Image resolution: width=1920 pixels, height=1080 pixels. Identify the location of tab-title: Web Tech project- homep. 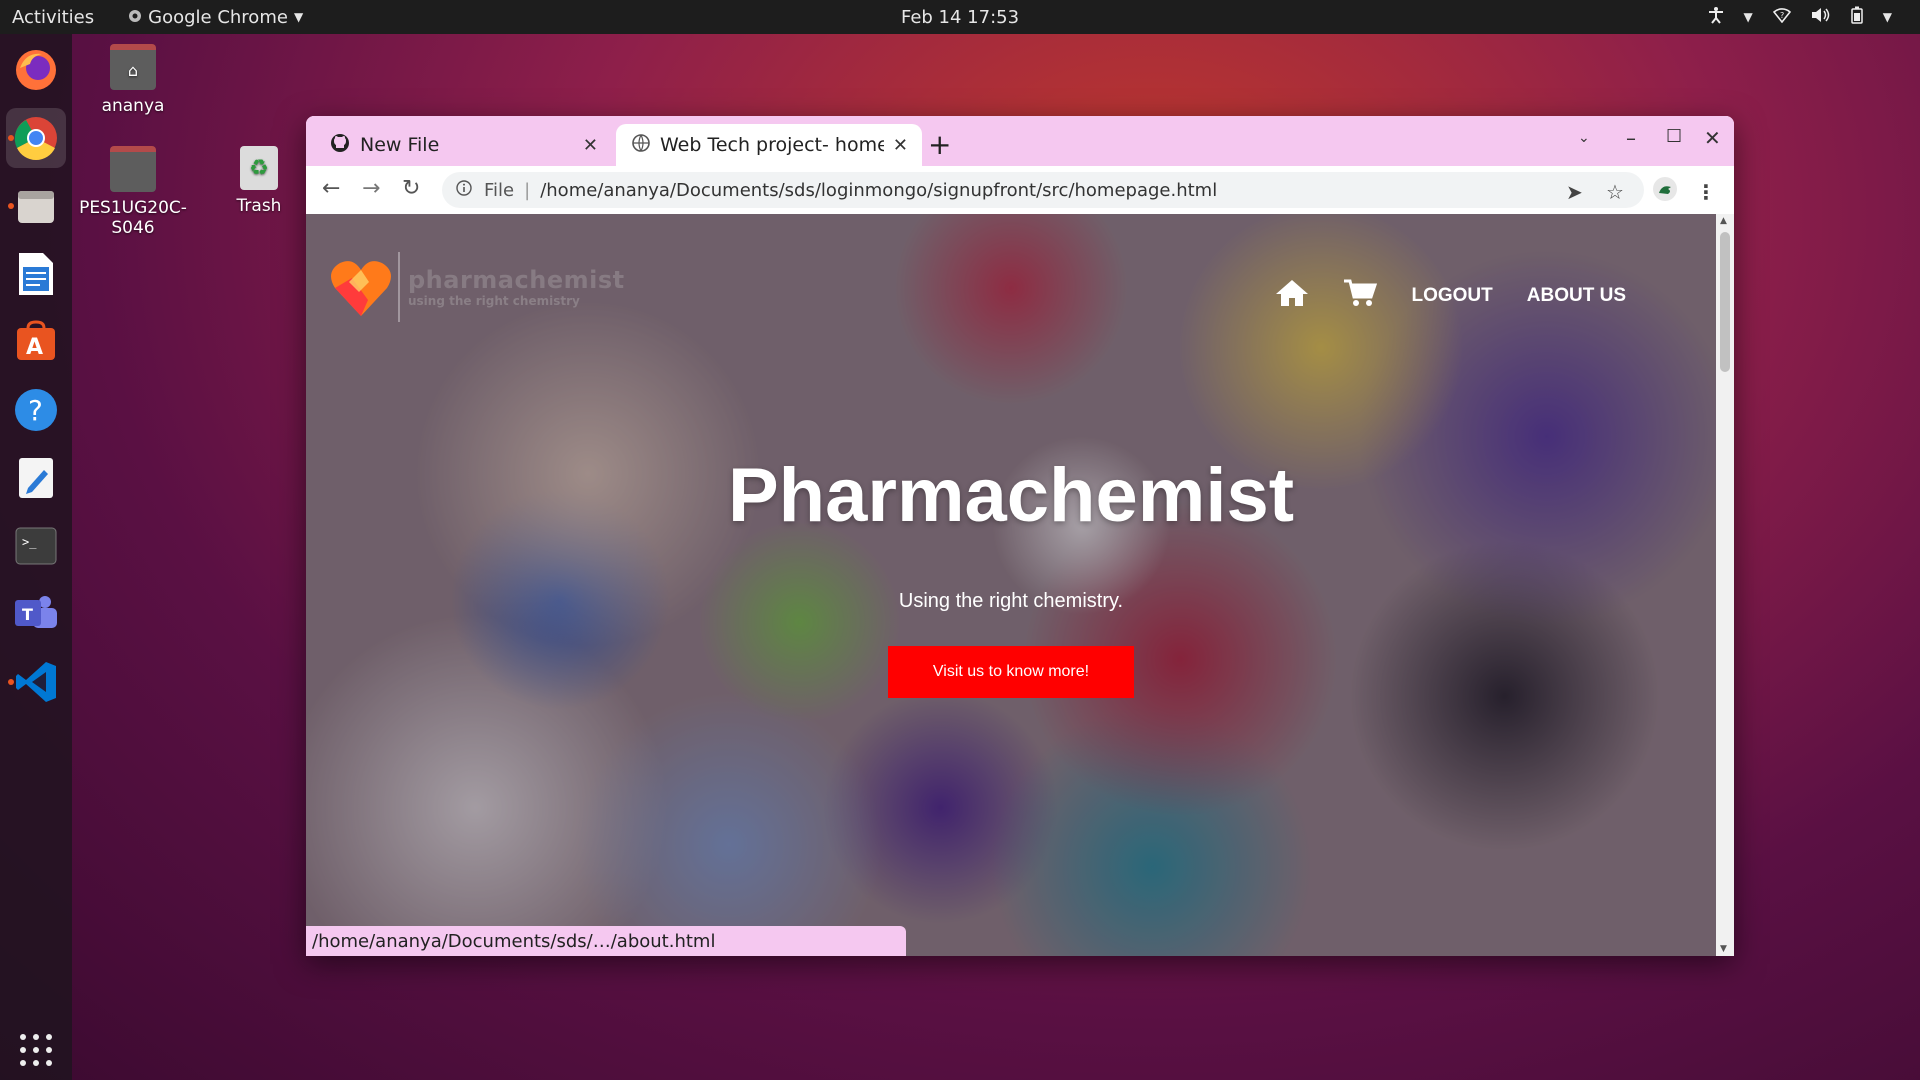
(772, 145).